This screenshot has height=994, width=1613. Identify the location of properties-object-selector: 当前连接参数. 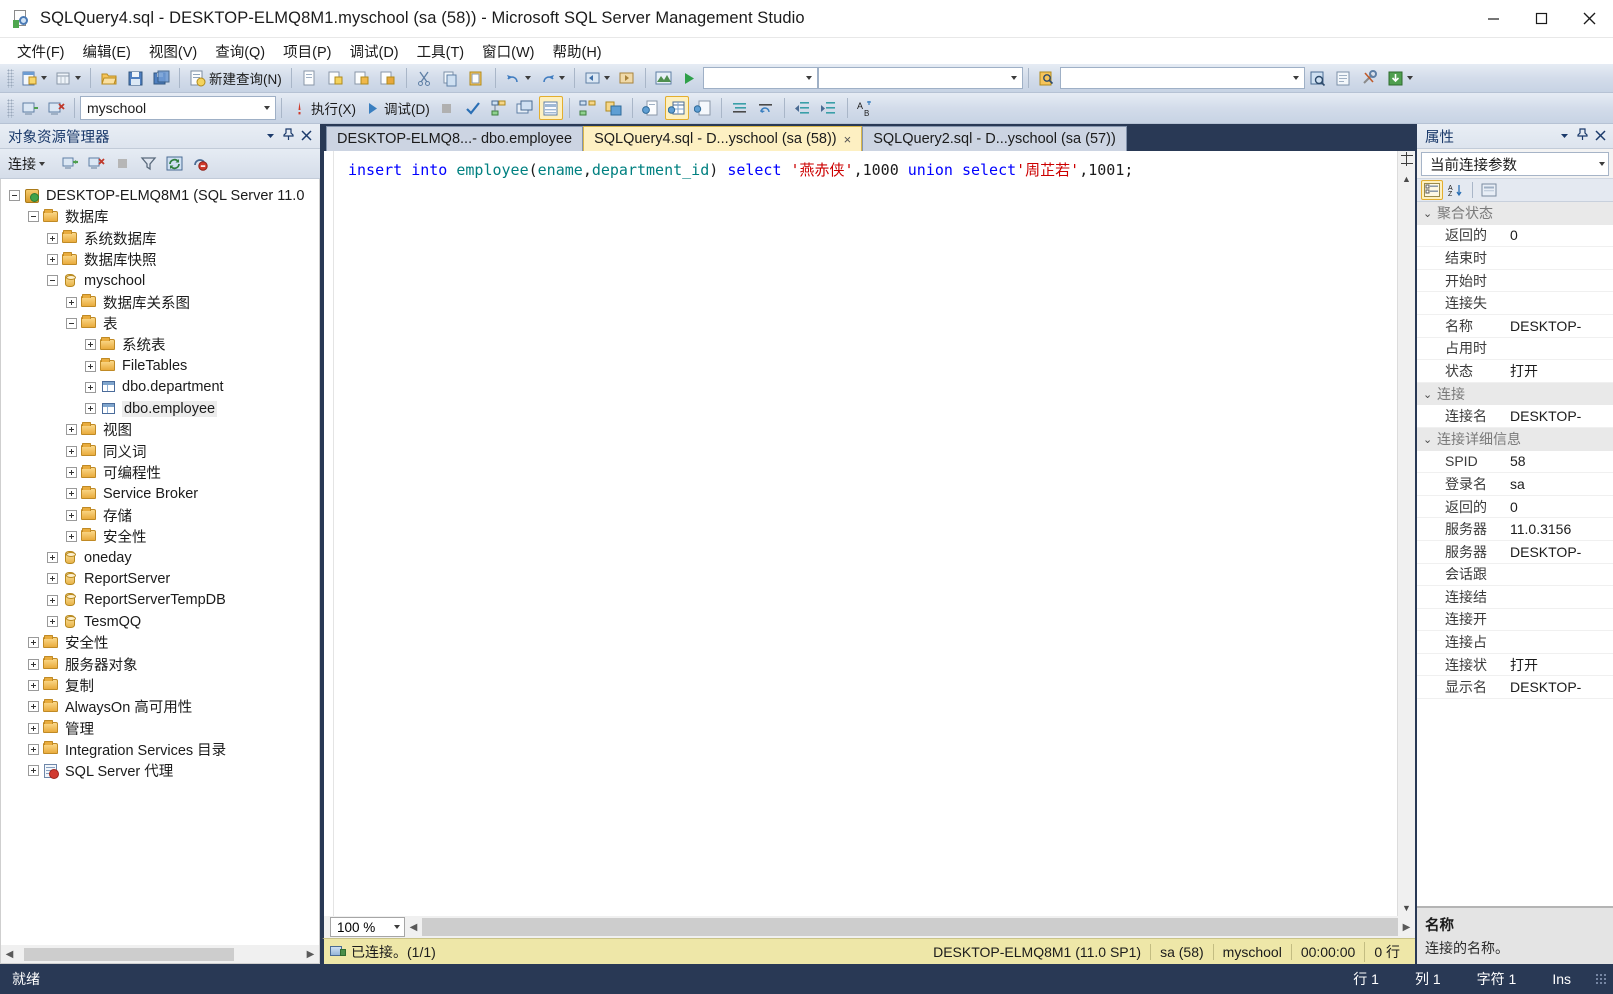
(1515, 164).